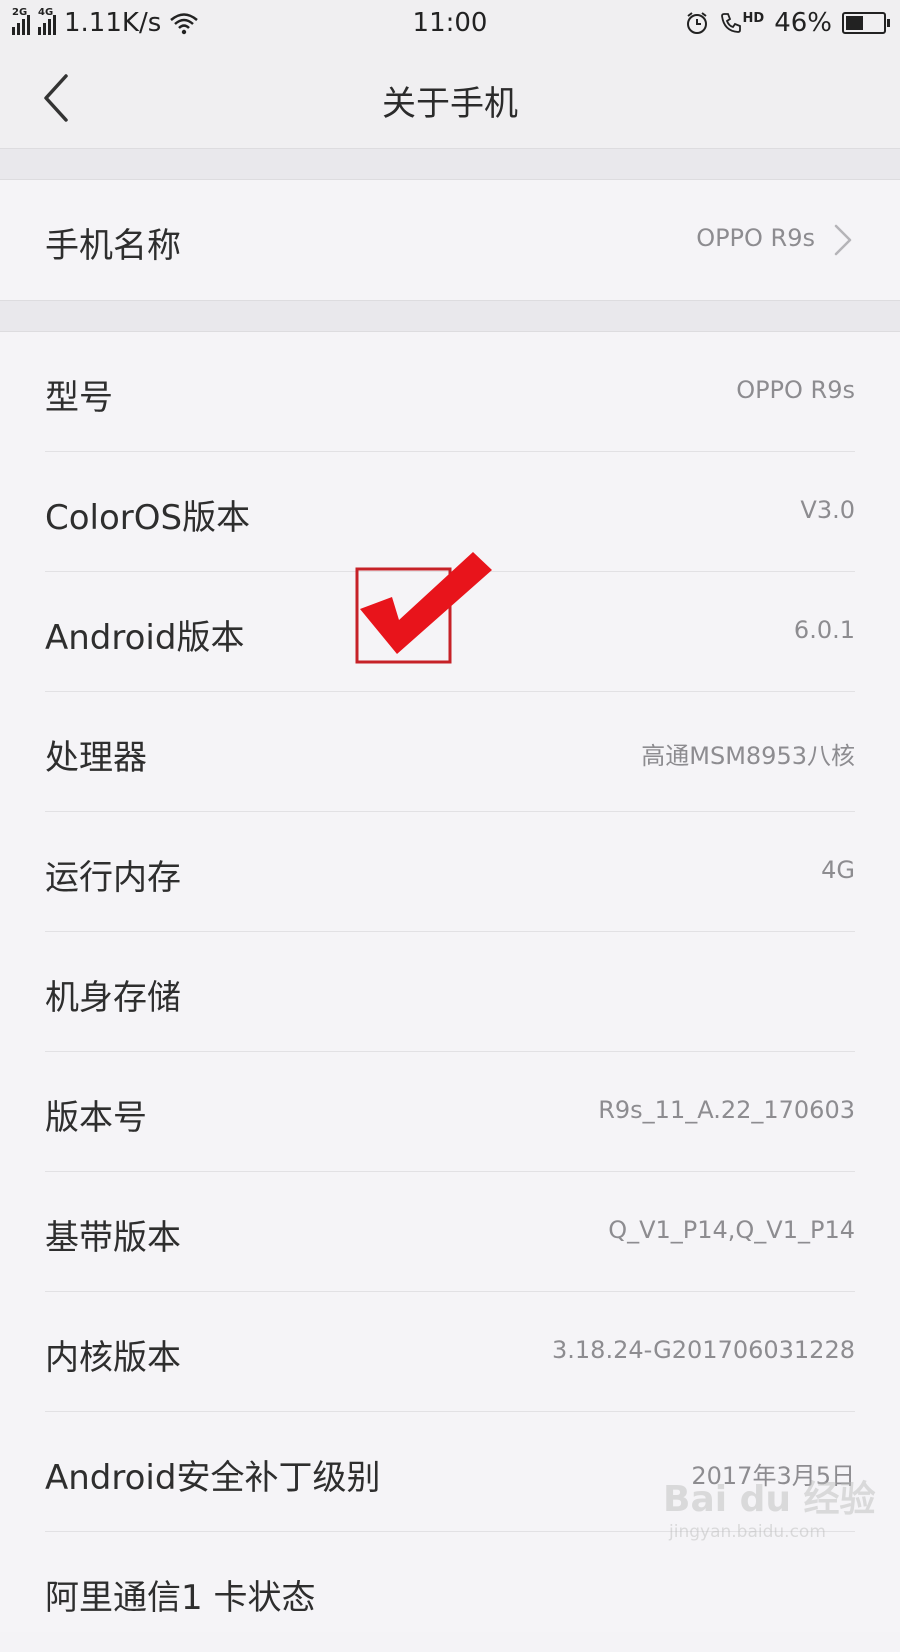 Image resolution: width=900 pixels, height=1652 pixels. Describe the element at coordinates (748, 756) in the screenshot. I see `info-row-value: 高通MSM8953八核` at that location.